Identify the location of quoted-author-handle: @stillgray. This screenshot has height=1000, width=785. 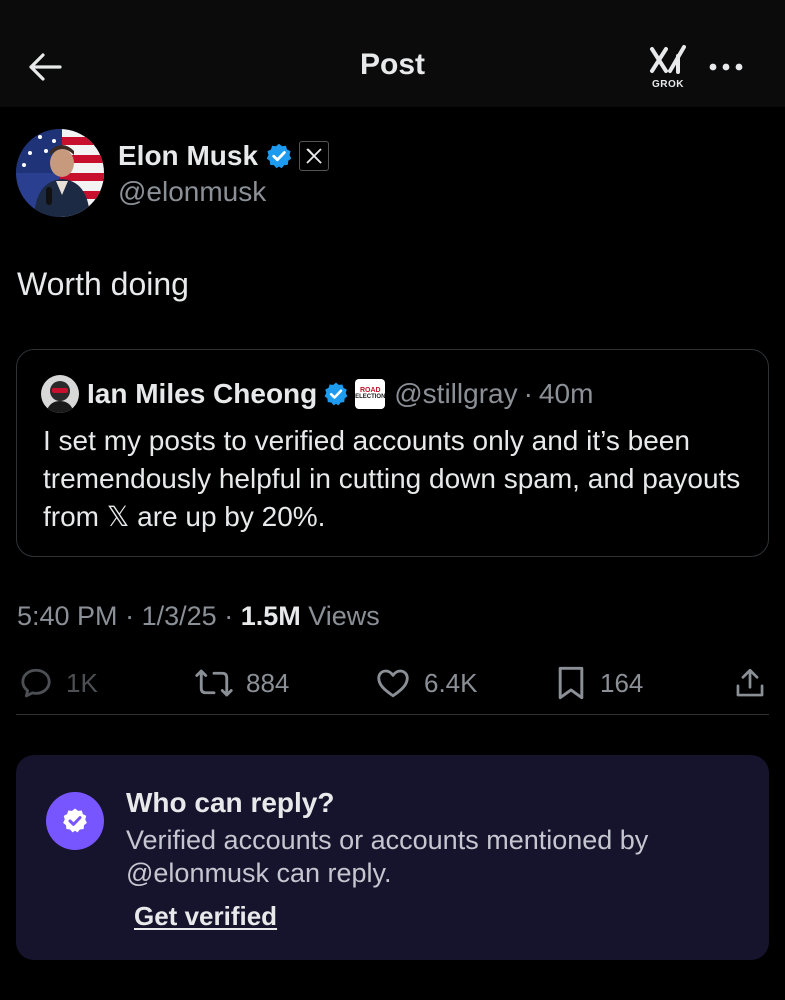
(455, 394).